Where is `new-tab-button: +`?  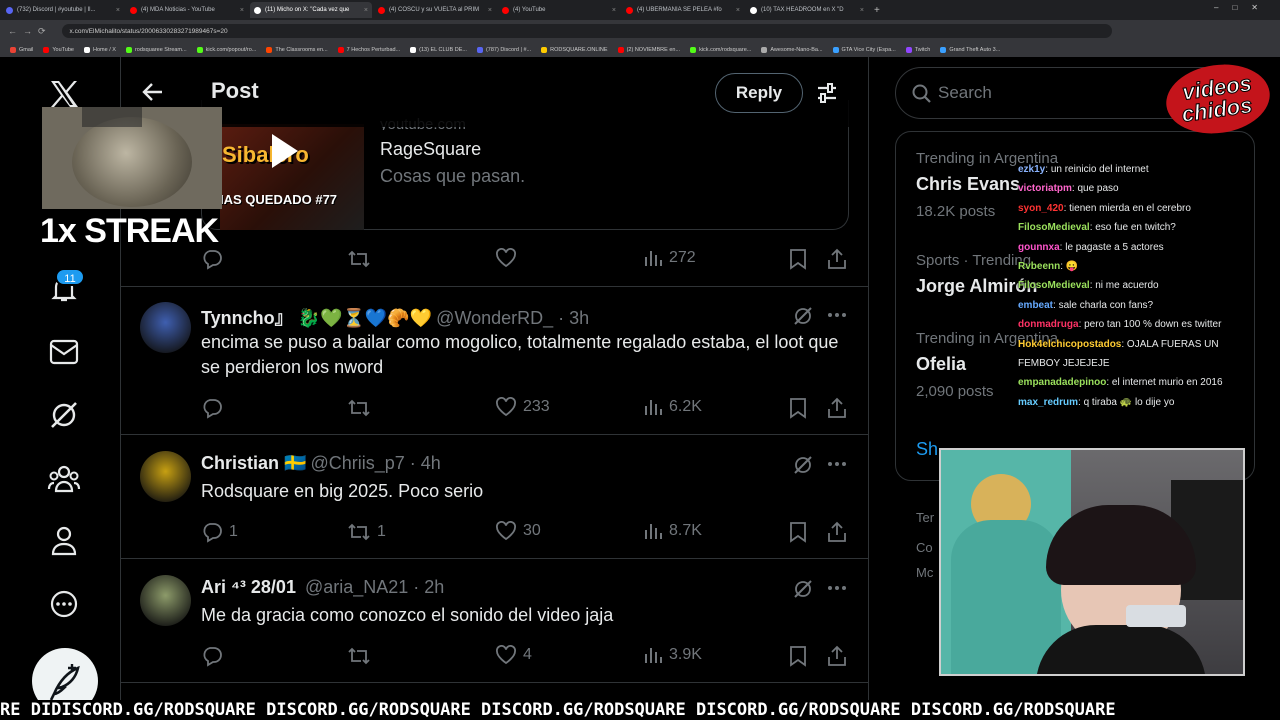
new-tab-button: + is located at coordinates (877, 10).